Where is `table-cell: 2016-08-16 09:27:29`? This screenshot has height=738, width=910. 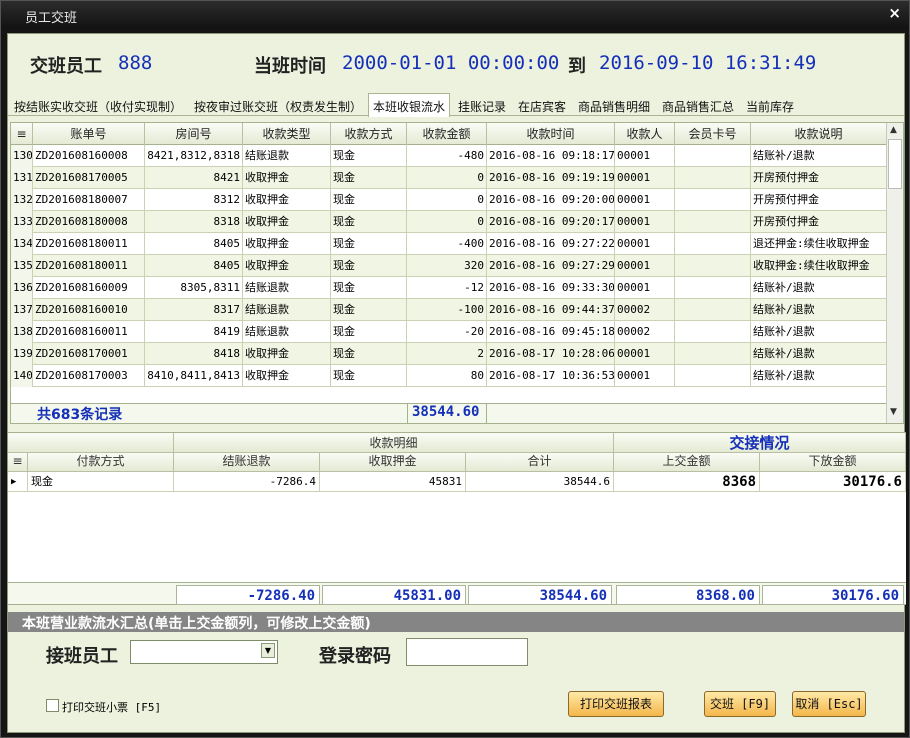 table-cell: 2016-08-16 09:27:29 is located at coordinates (551, 266).